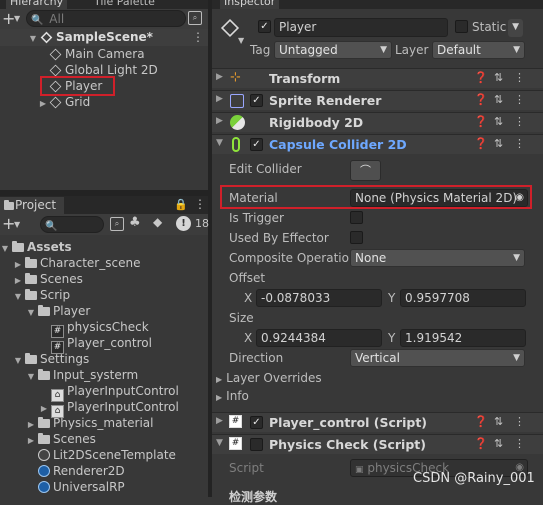 This screenshot has width=543, height=505. What do you see at coordinates (515, 28) in the screenshot?
I see `static-dropdown: ▼` at bounding box center [515, 28].